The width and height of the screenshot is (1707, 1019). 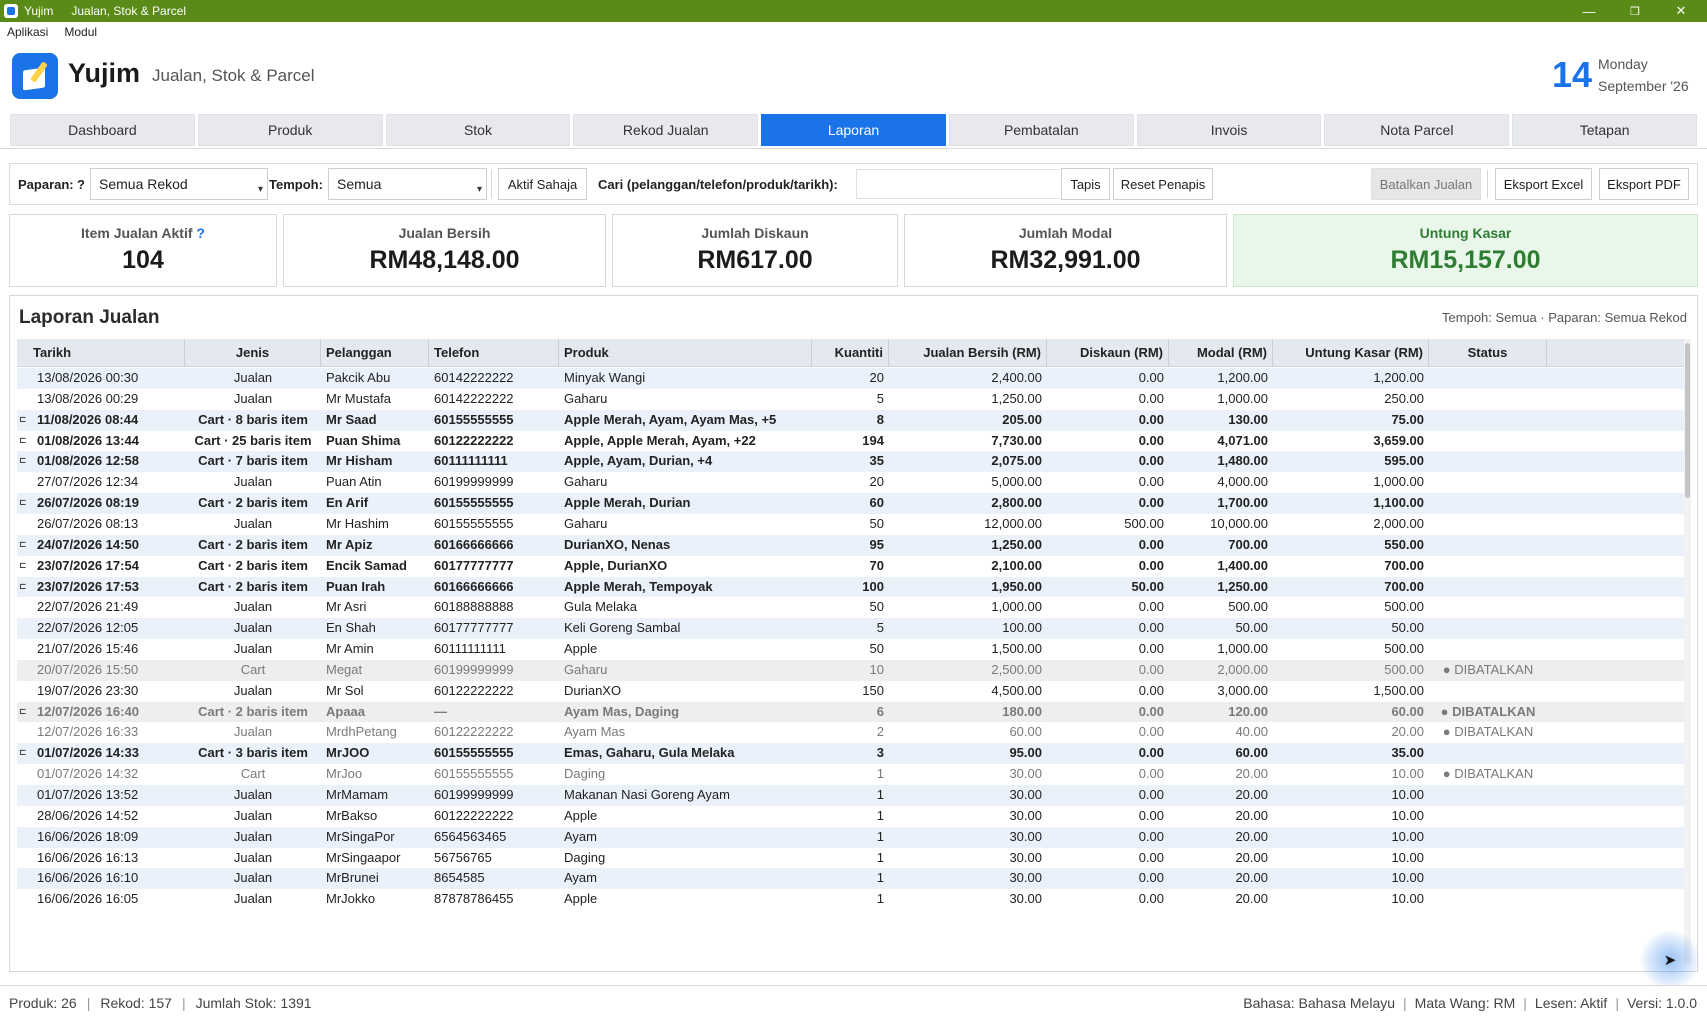 I want to click on minimize-button: —, so click(x=1589, y=11).